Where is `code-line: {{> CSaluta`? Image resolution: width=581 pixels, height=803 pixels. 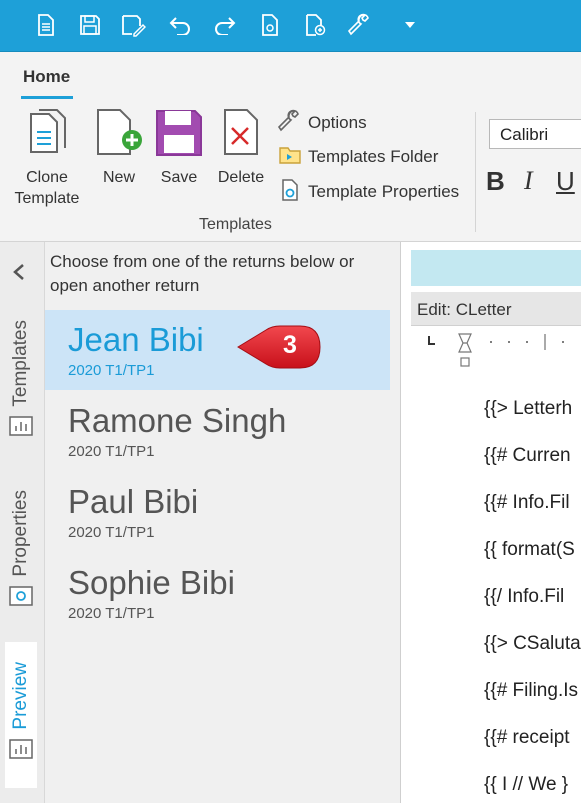
code-line: {{> CSaluta is located at coordinates (532, 644).